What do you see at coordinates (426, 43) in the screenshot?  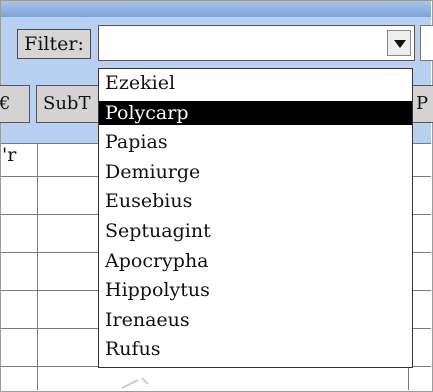 I see `toolbar-edge-button` at bounding box center [426, 43].